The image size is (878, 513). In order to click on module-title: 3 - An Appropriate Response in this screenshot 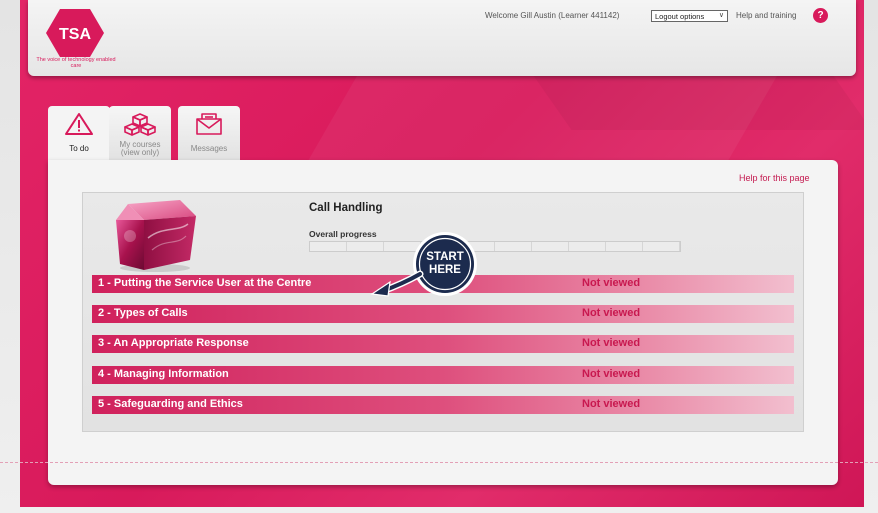, I will do `click(173, 343)`.